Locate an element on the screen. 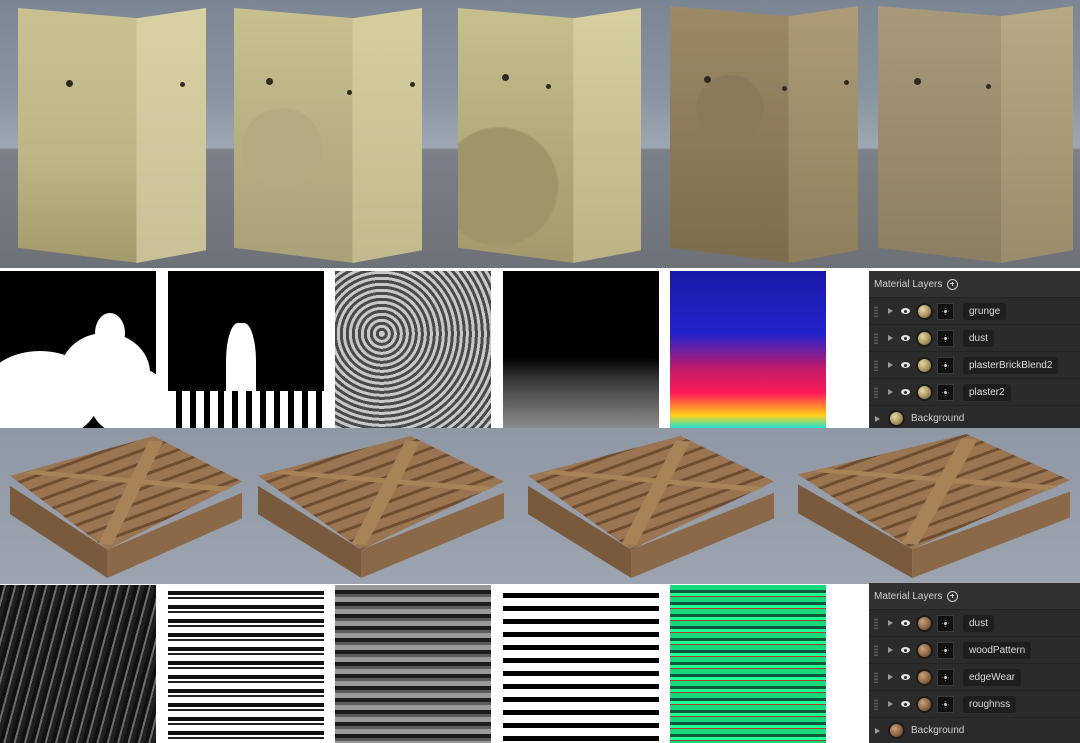 The width and height of the screenshot is (1080, 743). wood-pattern-mask-preview is located at coordinates (246, 664).